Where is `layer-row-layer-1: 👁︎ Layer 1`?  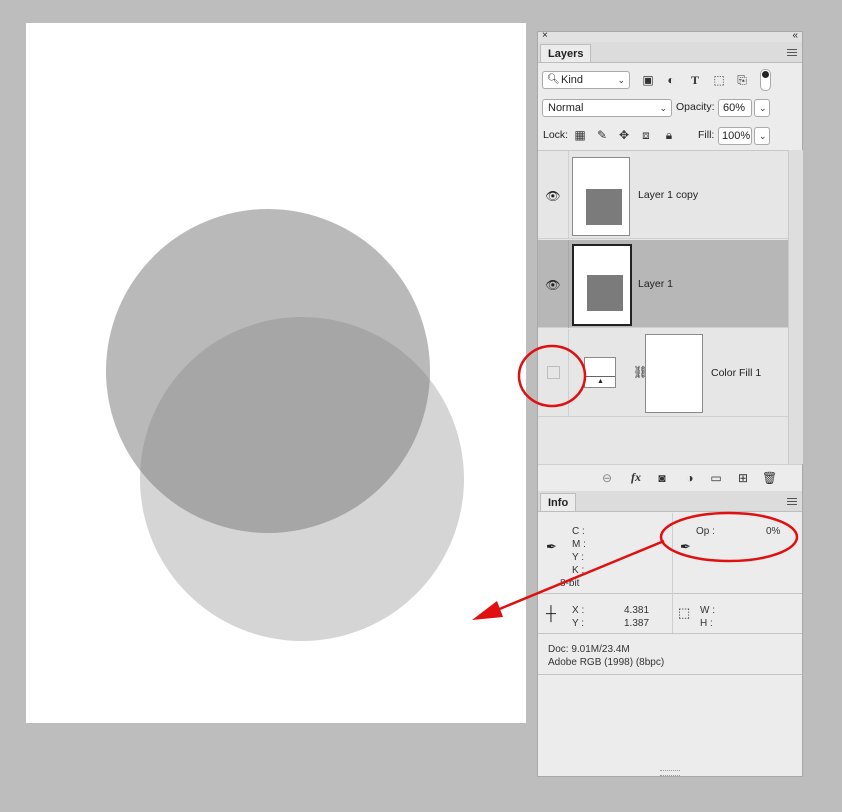
layer-row-layer-1: 👁︎ Layer 1 is located at coordinates (663, 284).